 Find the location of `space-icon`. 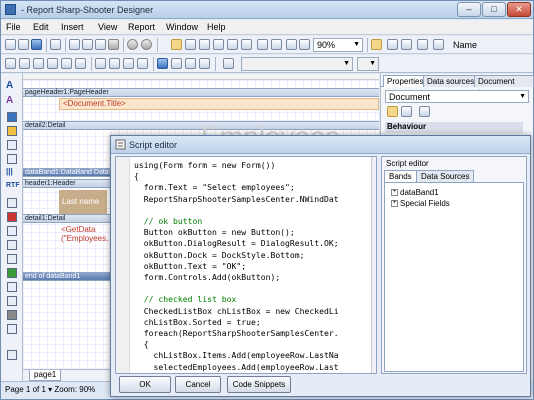

space-icon is located at coordinates (142, 63).